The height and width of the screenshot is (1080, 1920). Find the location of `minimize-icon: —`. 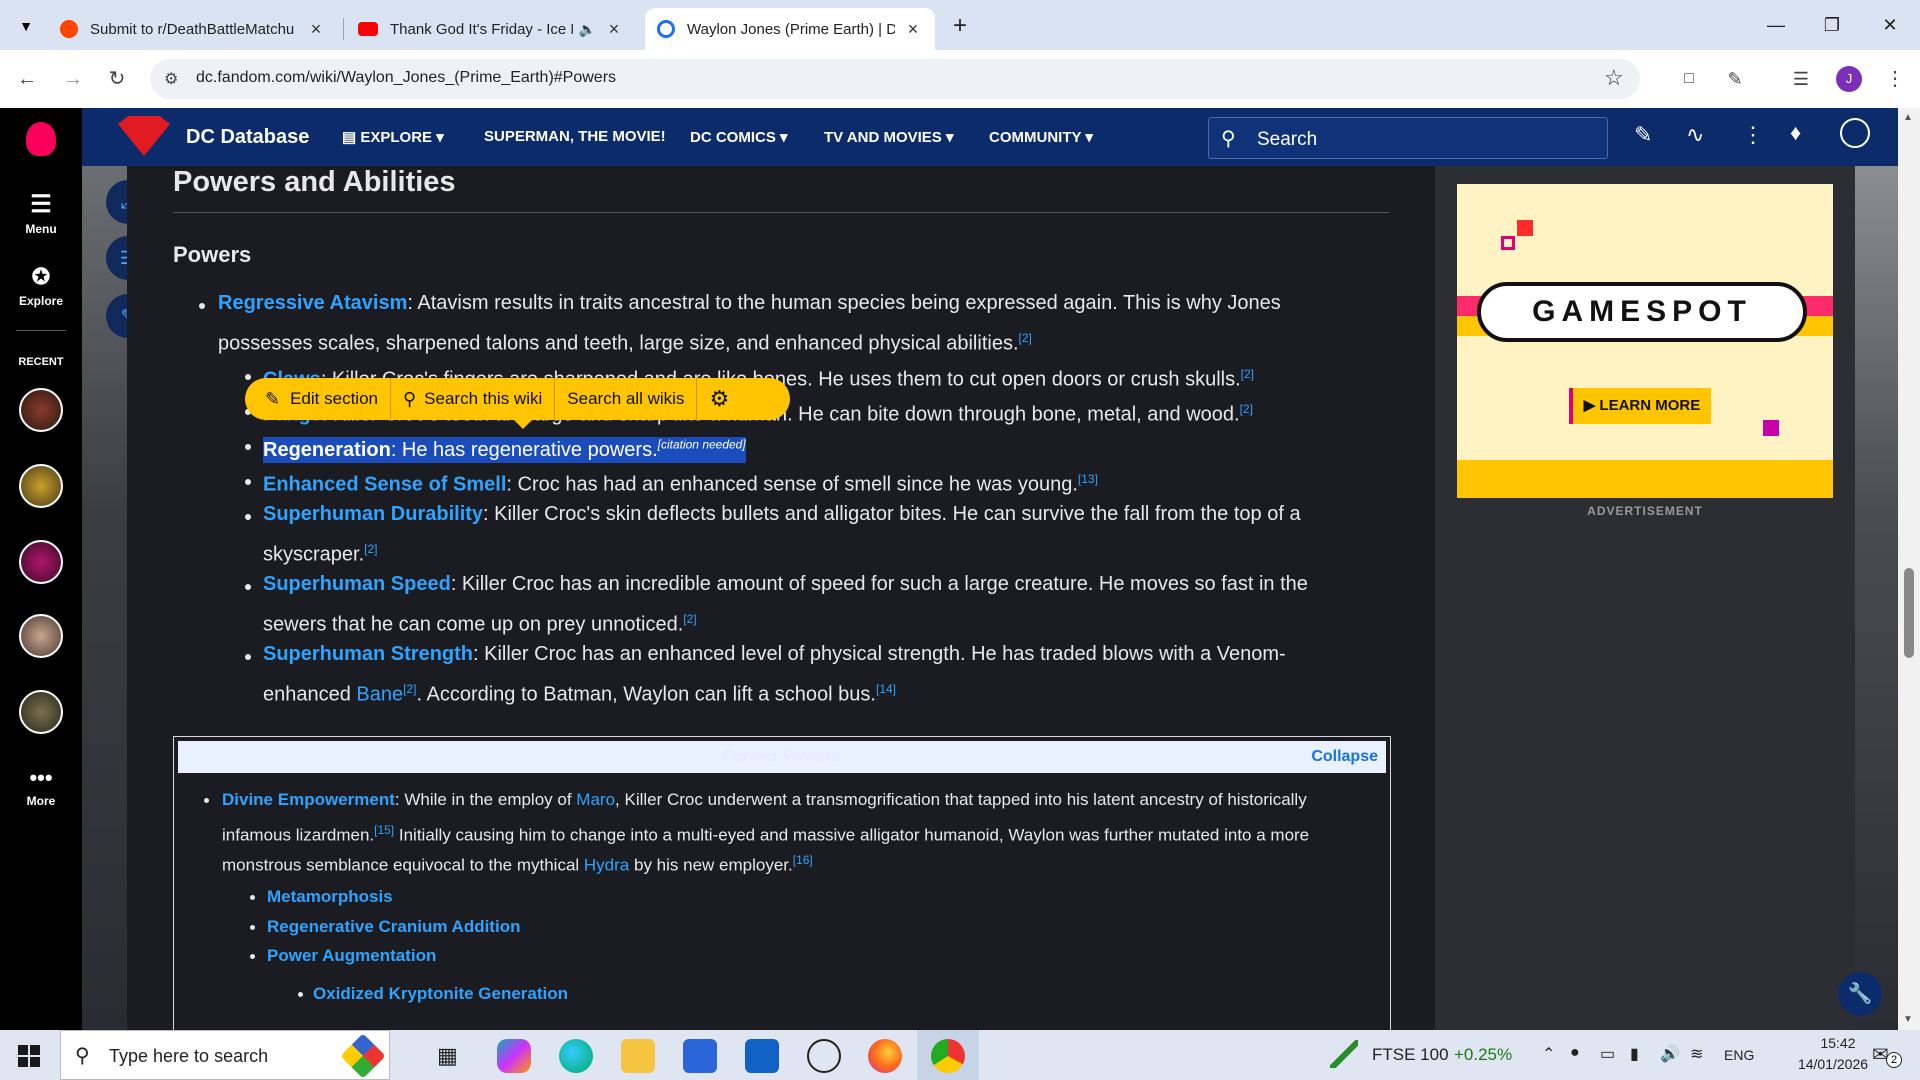

minimize-icon: — is located at coordinates (1776, 25).